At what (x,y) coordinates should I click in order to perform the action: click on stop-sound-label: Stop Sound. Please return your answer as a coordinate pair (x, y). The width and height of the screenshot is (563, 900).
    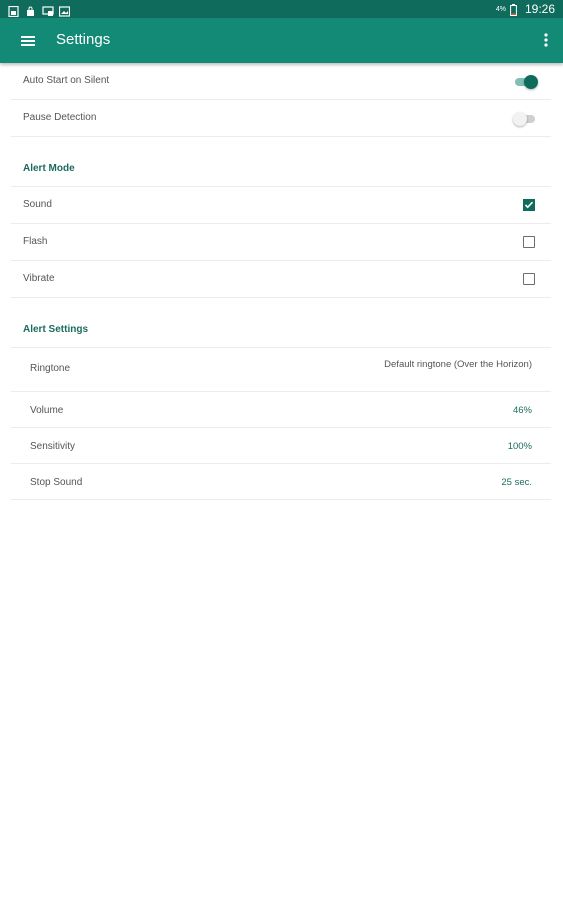
    Looking at the image, I should click on (56, 482).